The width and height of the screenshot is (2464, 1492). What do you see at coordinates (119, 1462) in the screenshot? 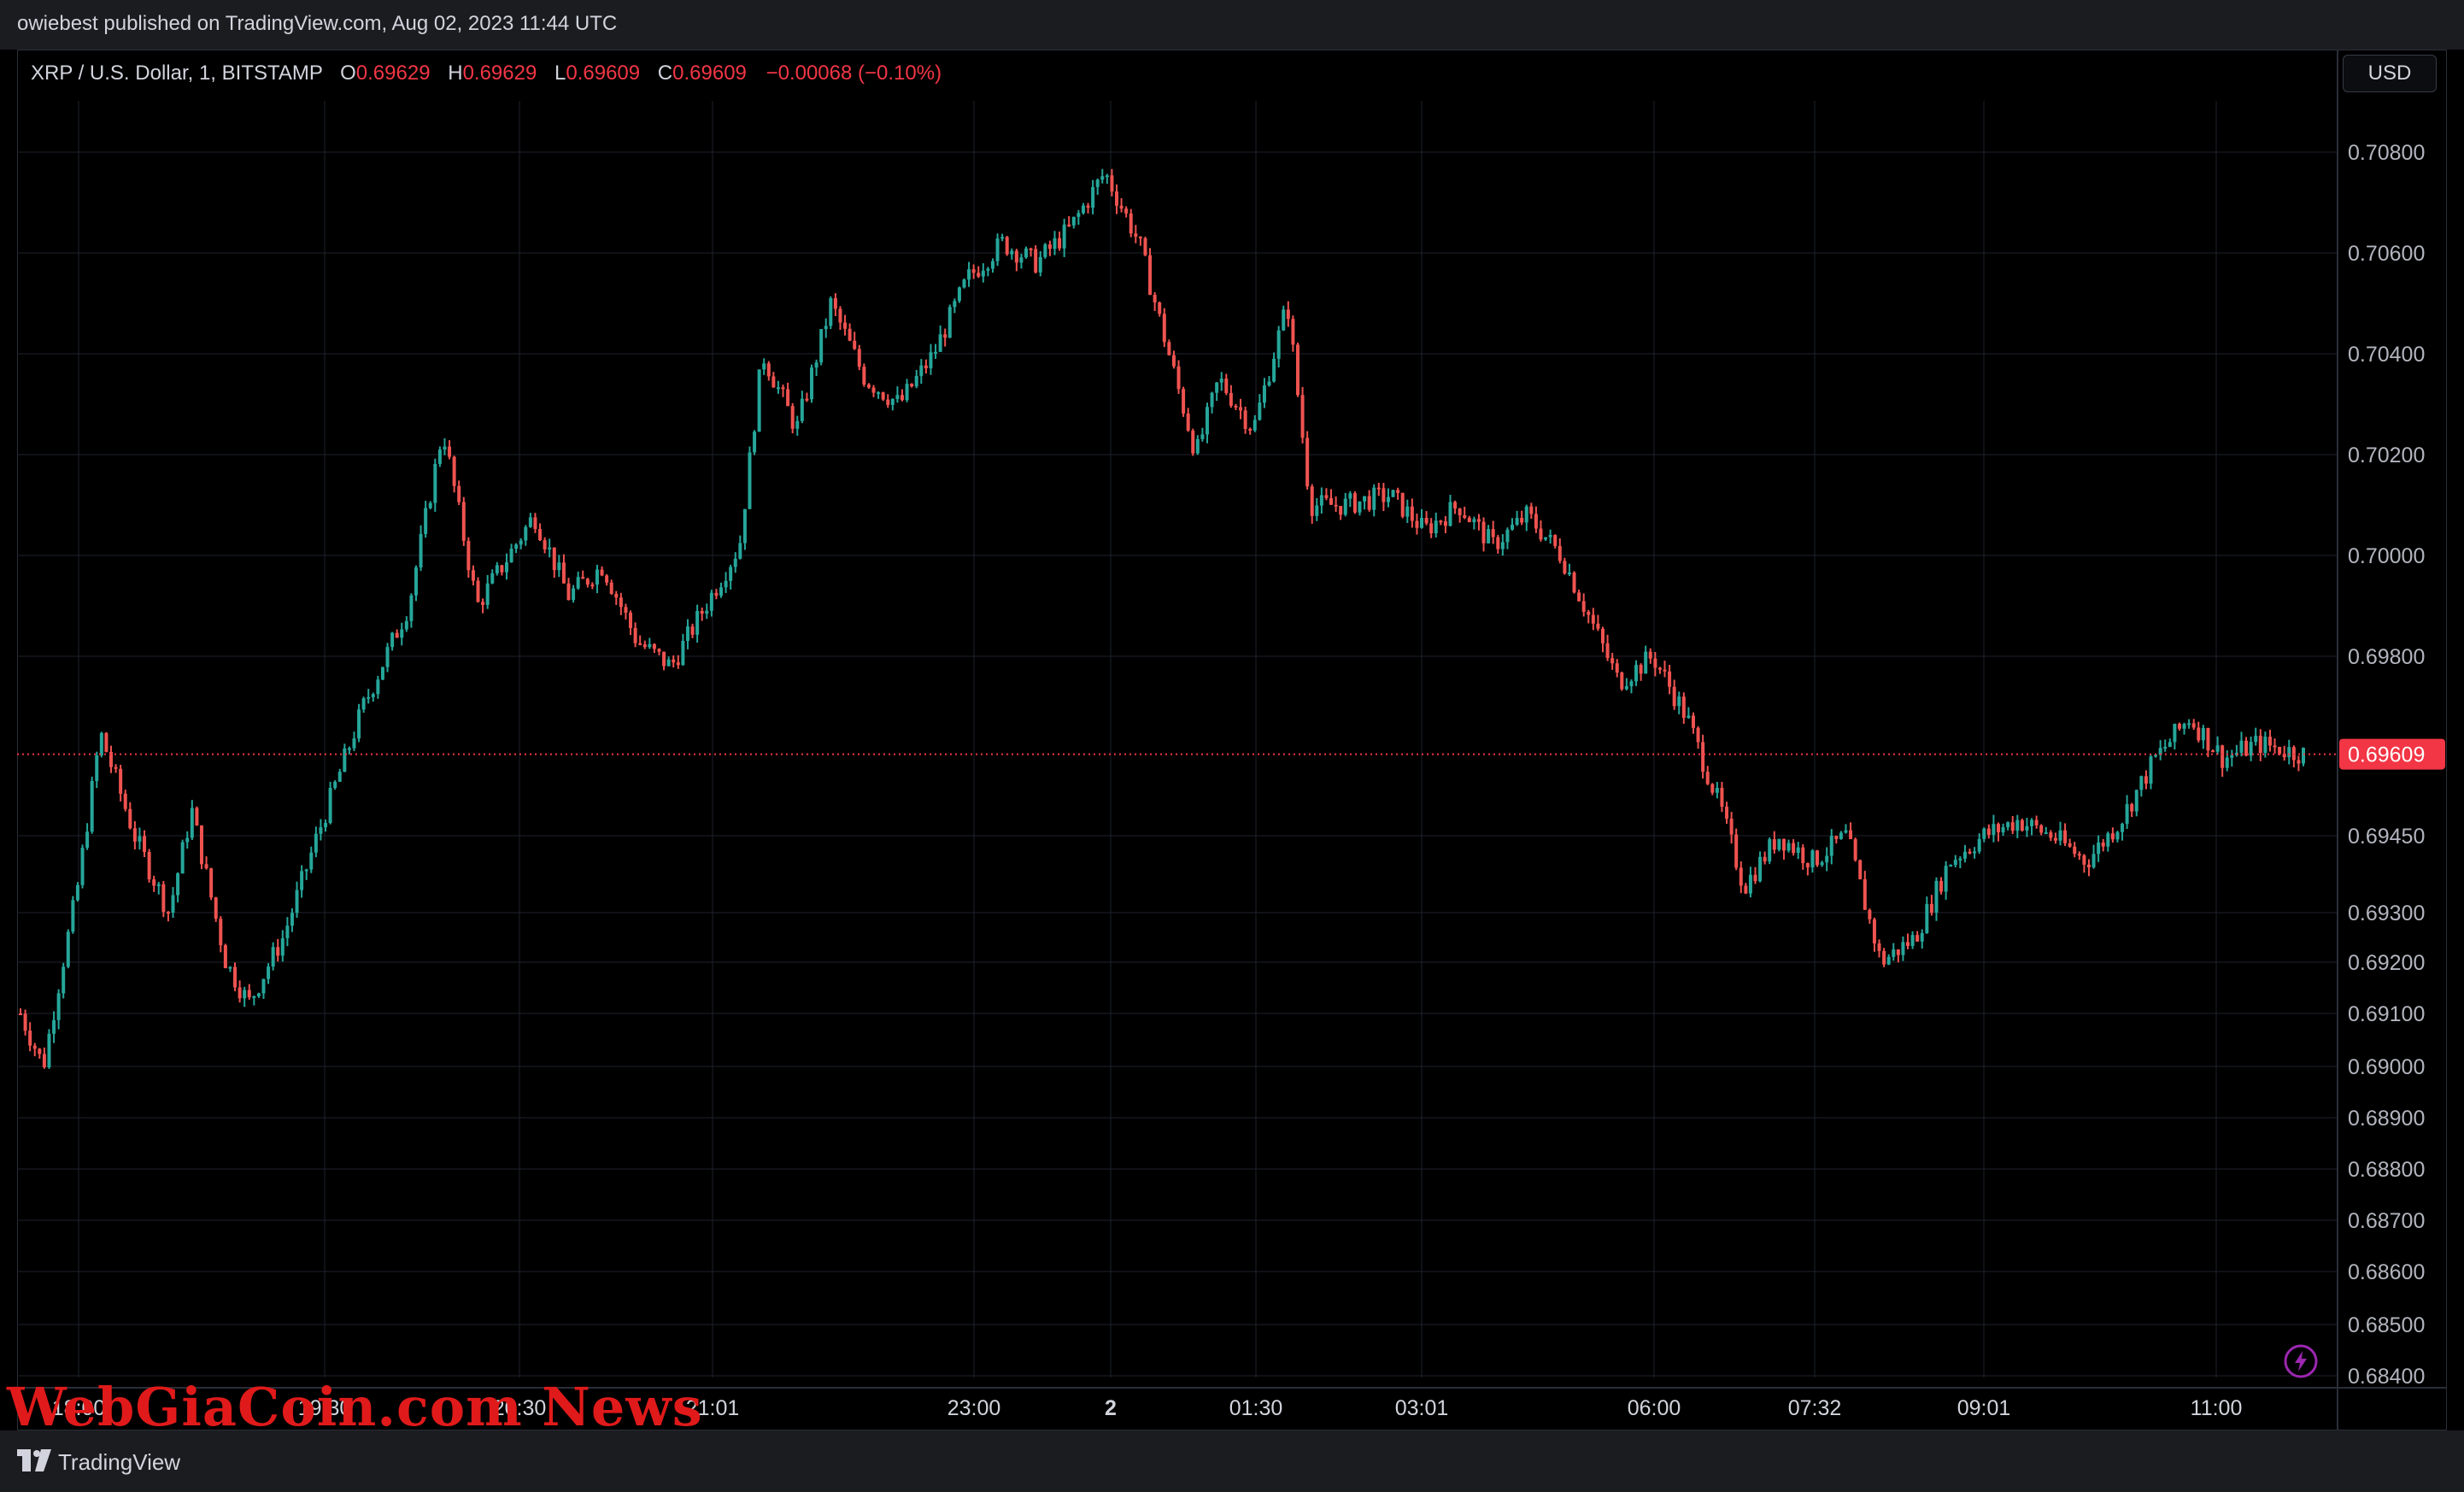
I see `tradingview-brand: TradingView` at bounding box center [119, 1462].